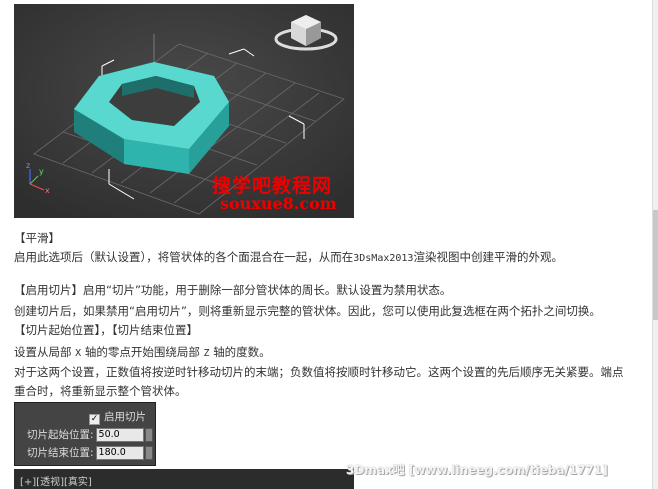 This screenshot has height=489, width=658. I want to click on svg-text: y, so click(41, 171).